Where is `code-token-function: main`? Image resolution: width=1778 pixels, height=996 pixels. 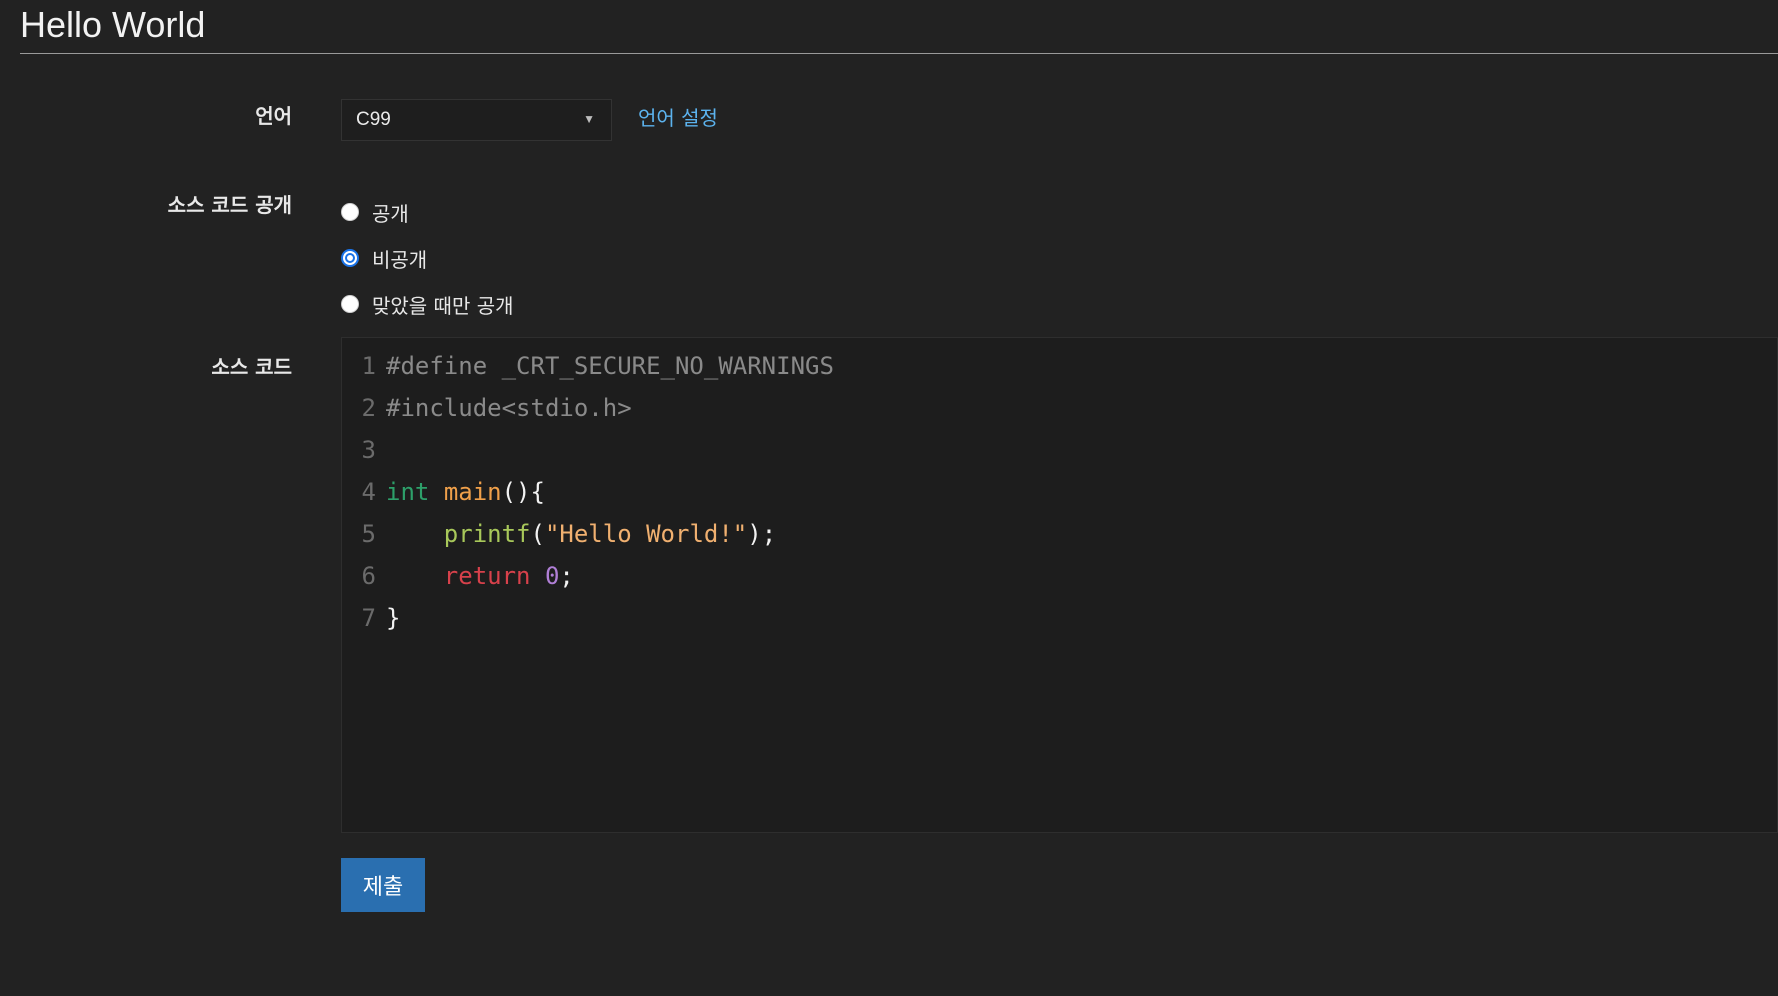
code-token-function: main is located at coordinates (472, 492).